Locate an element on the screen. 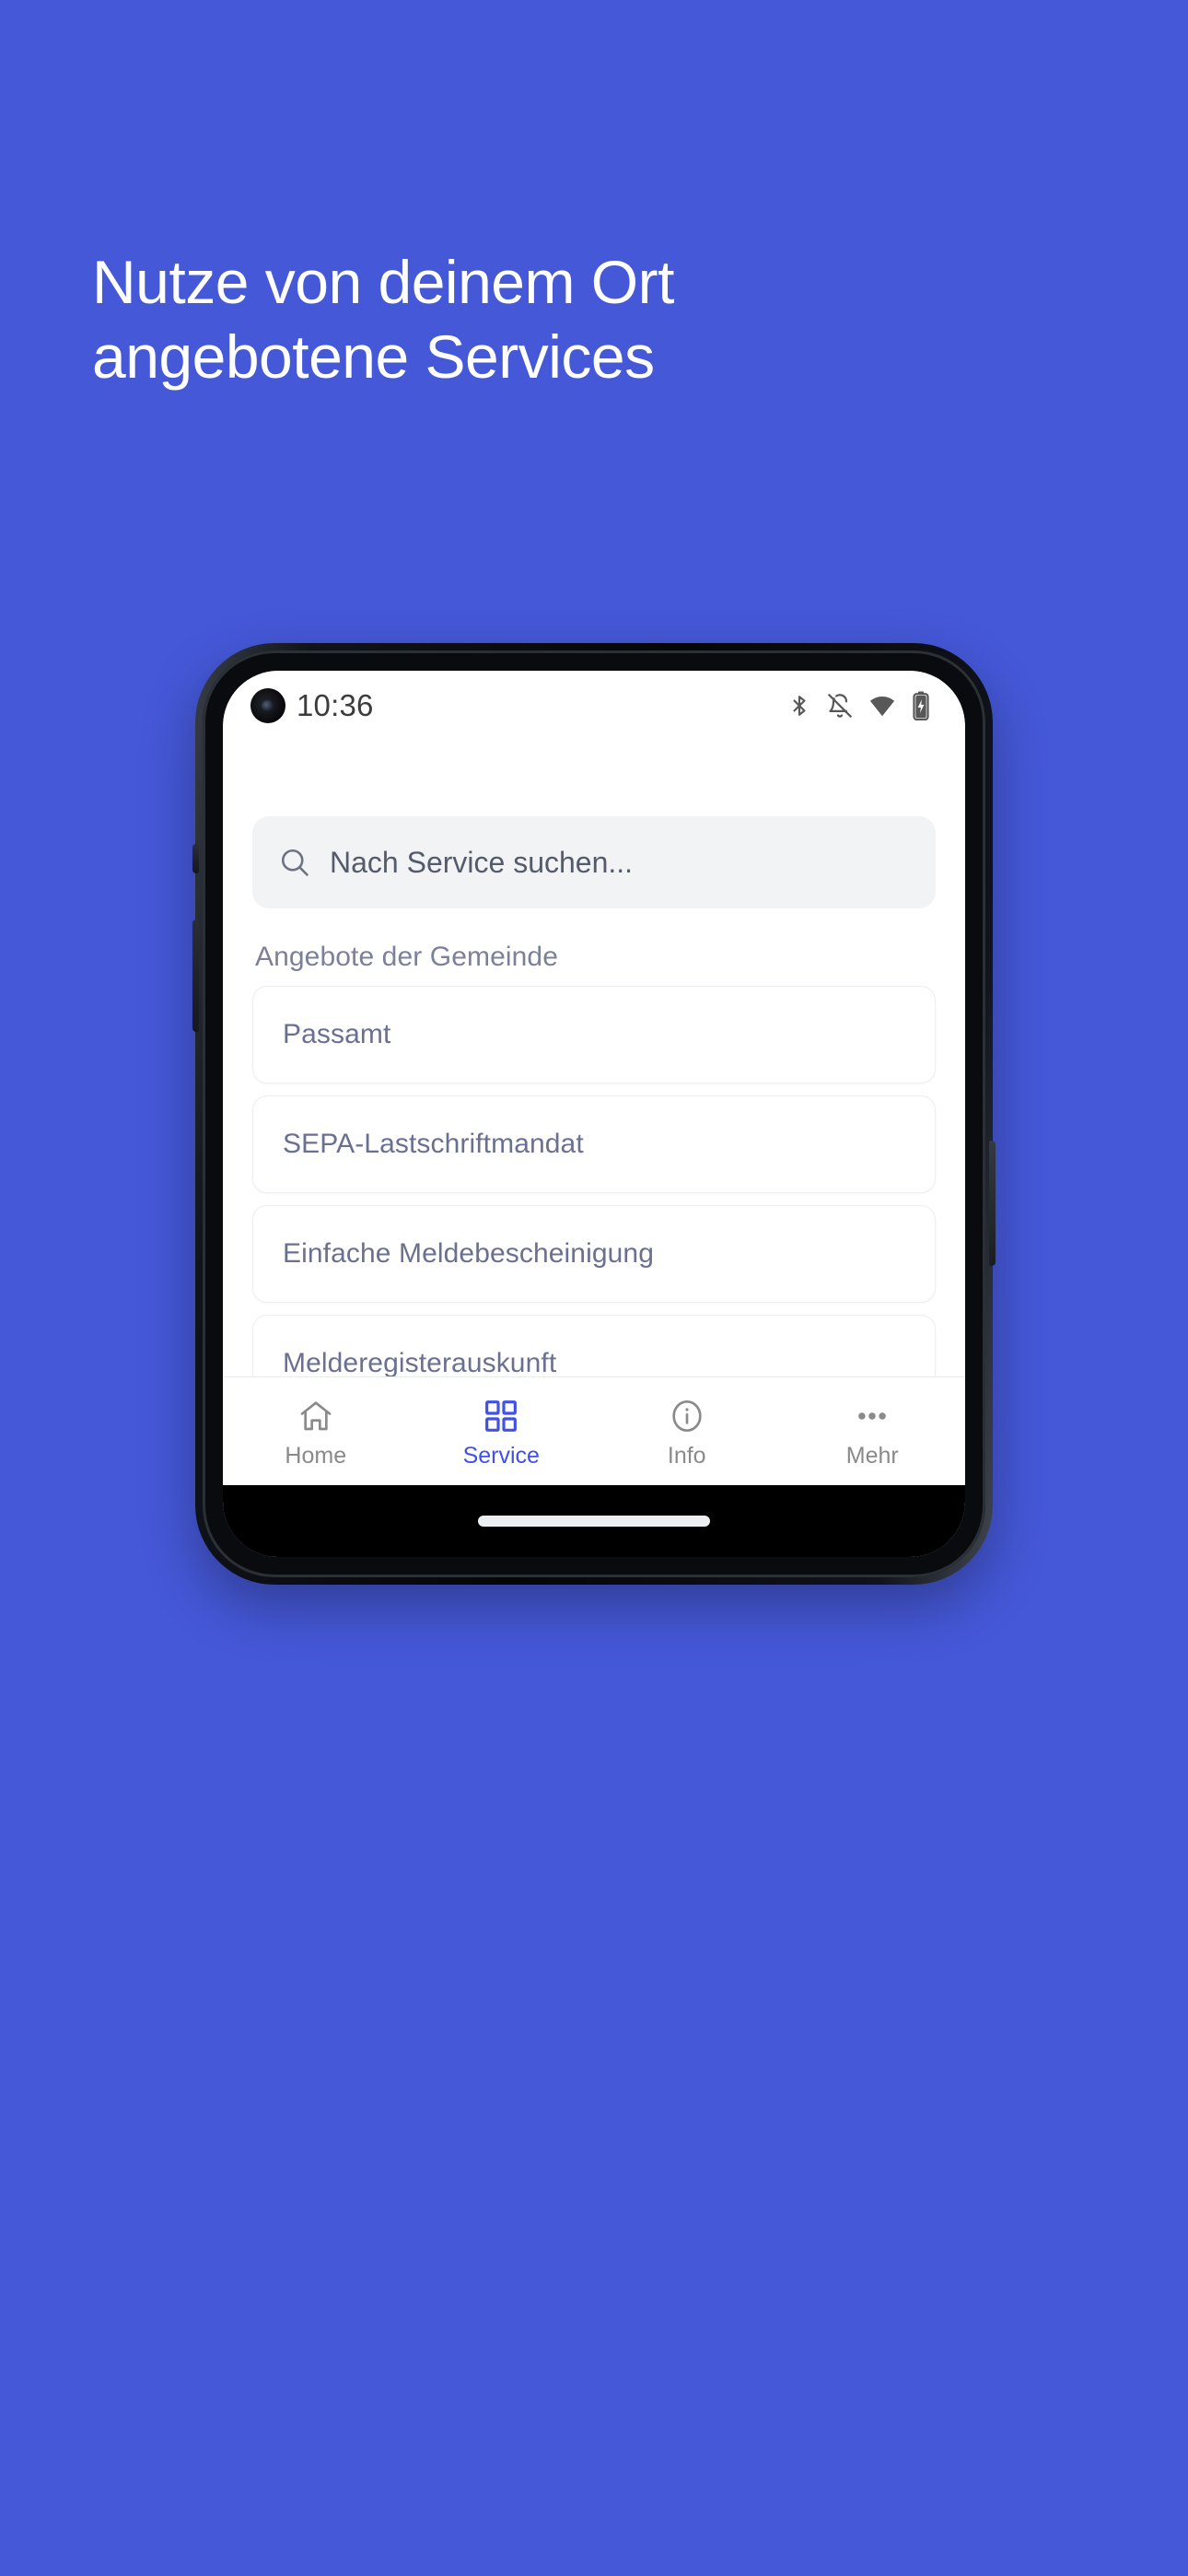 This screenshot has width=1188, height=2576. info-circle-icon is located at coordinates (687, 1416).